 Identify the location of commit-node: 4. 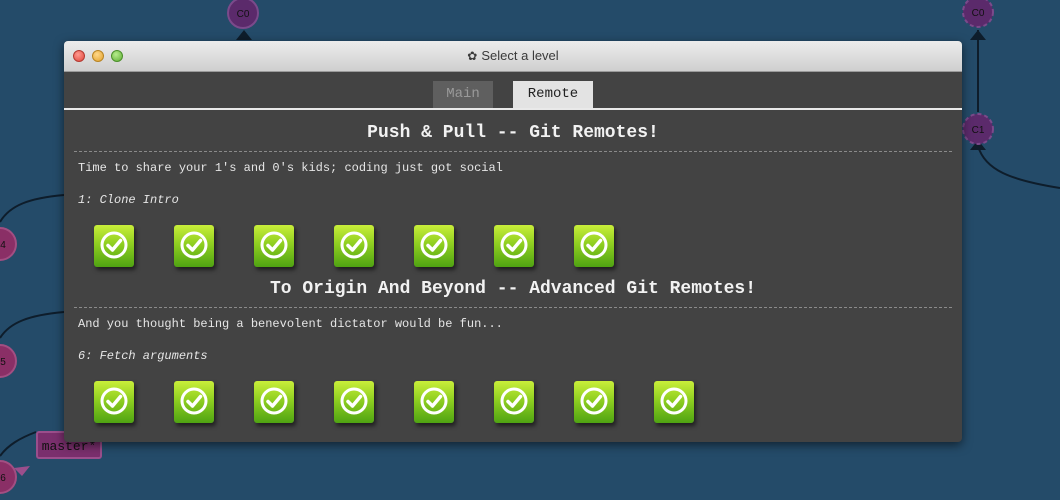
(8, 244).